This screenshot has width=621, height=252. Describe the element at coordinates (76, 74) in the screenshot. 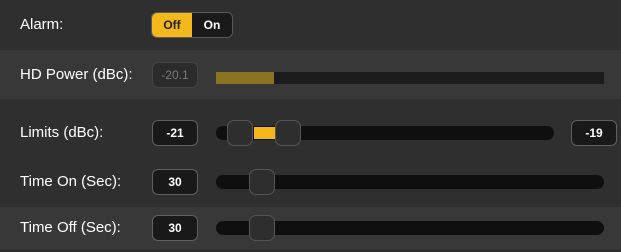

I see `hd-power-label: HD Power (dBc):` at that location.